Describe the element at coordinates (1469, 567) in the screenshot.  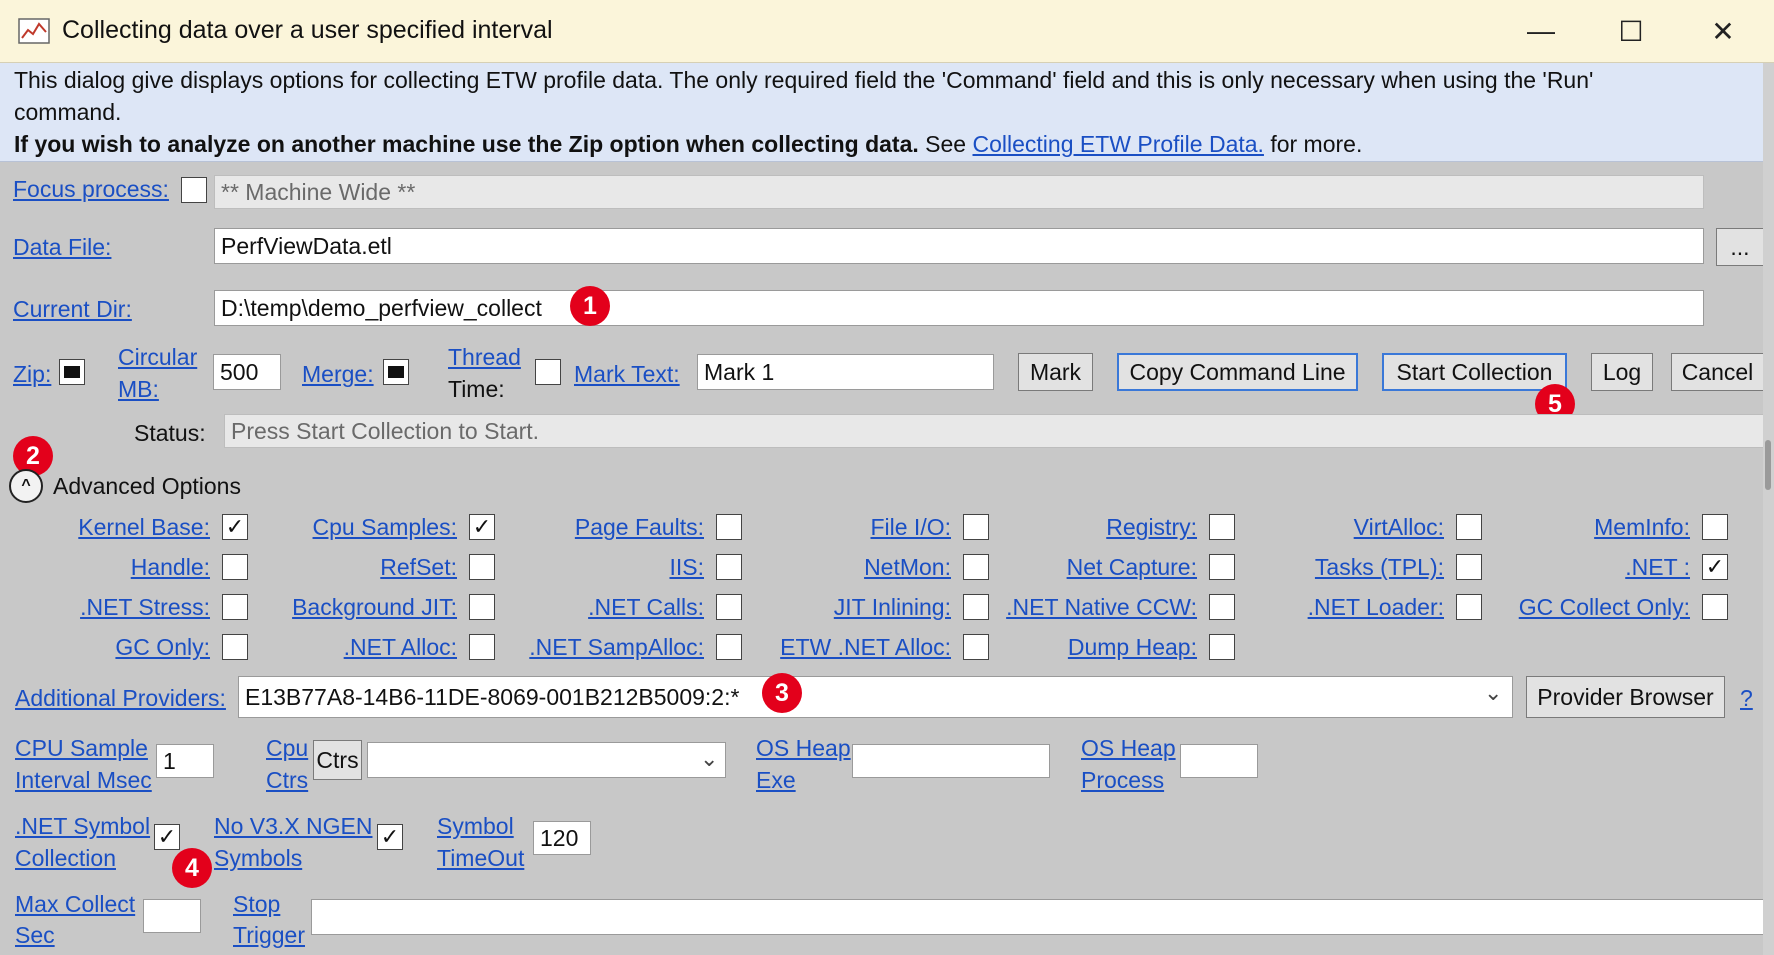
I see `option-tasks-tpl-checkbox` at that location.